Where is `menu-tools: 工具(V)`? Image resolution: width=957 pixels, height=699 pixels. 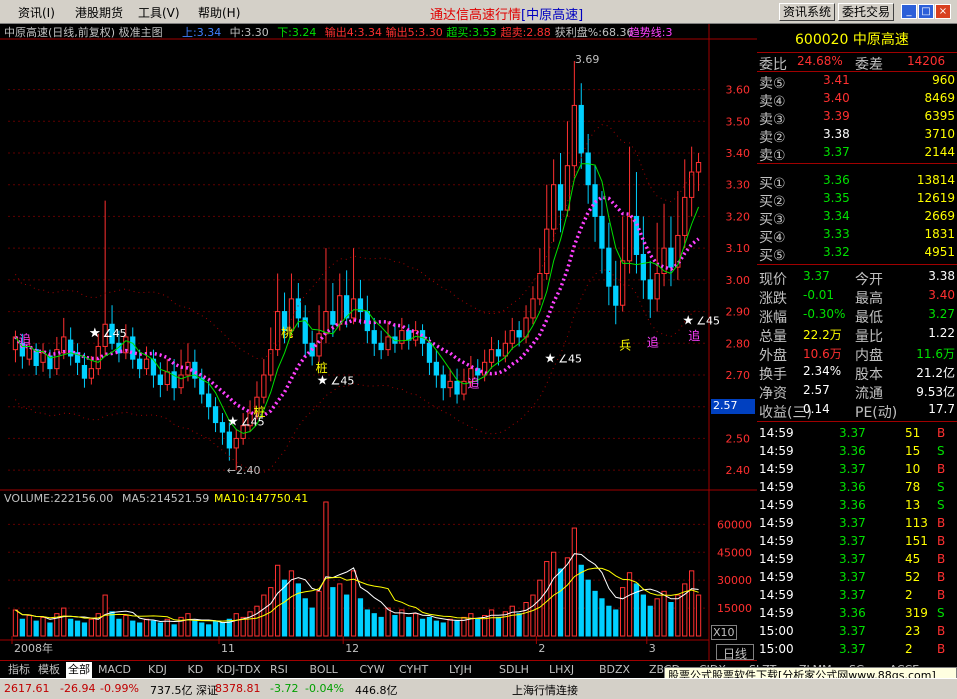
menu-tools: 工具(V) is located at coordinates (159, 12).